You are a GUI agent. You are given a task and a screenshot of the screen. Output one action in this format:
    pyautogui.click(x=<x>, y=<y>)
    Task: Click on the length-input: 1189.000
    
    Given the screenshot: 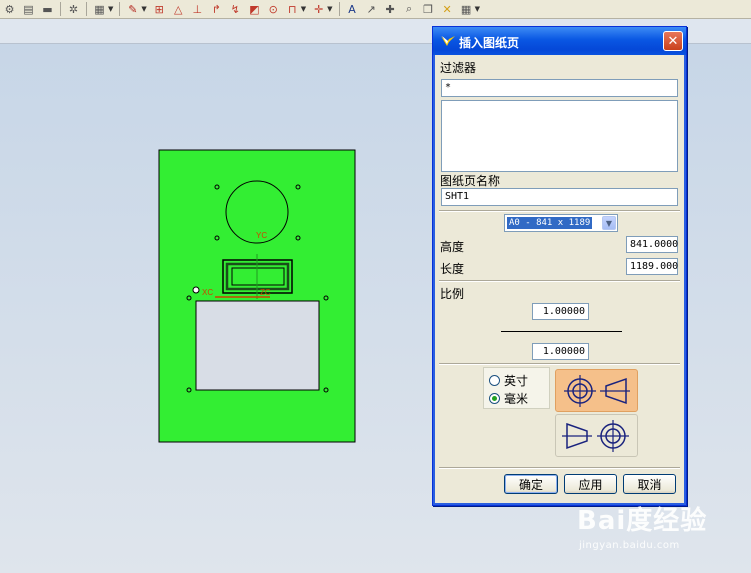 What is the action you would take?
    pyautogui.click(x=652, y=266)
    